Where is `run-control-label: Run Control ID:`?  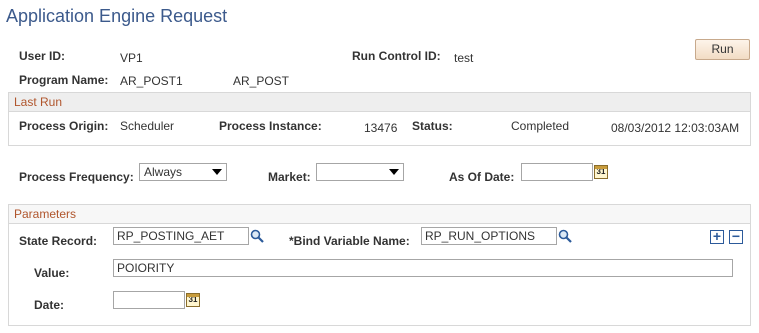
run-control-label: Run Control ID: is located at coordinates (396, 56).